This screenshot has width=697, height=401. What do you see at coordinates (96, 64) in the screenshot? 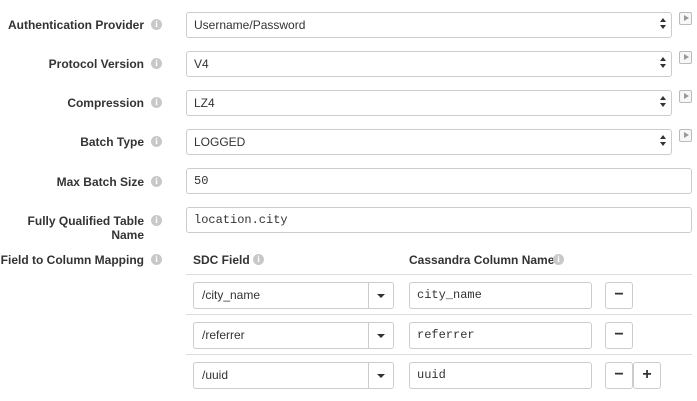
I see `protocol-version-label: Protocol Version` at bounding box center [96, 64].